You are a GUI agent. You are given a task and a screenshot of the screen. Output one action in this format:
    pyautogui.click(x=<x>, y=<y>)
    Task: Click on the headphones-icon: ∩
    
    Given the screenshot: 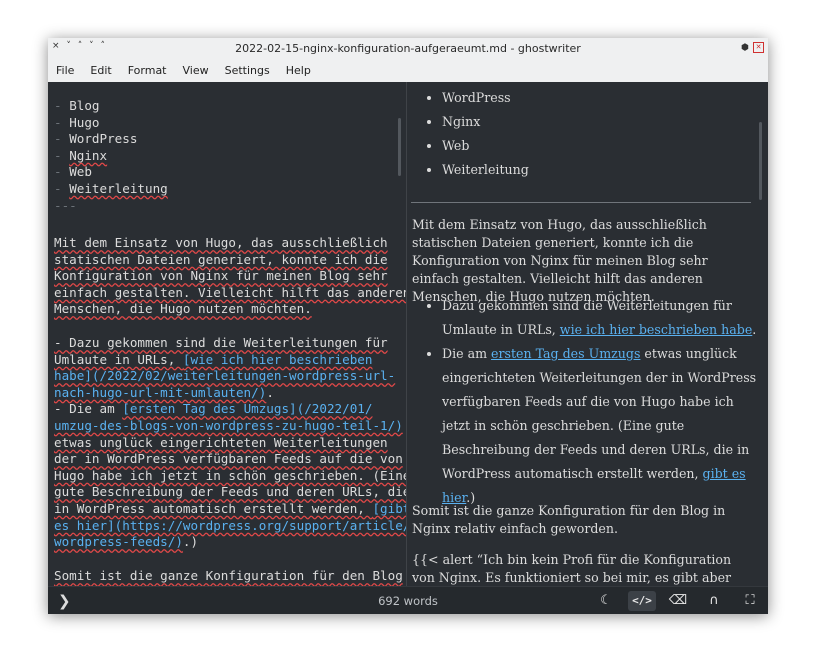 What is the action you would take?
    pyautogui.click(x=714, y=601)
    